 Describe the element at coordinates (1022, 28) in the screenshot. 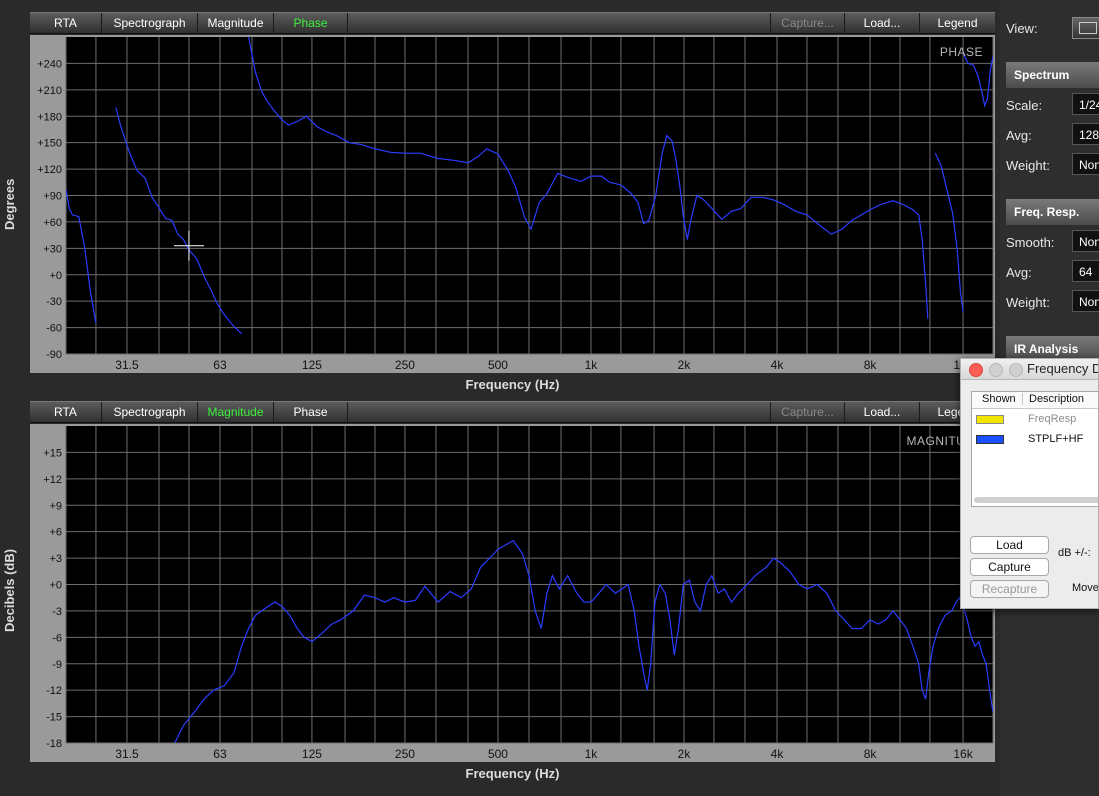

I see `view-label: View:` at that location.